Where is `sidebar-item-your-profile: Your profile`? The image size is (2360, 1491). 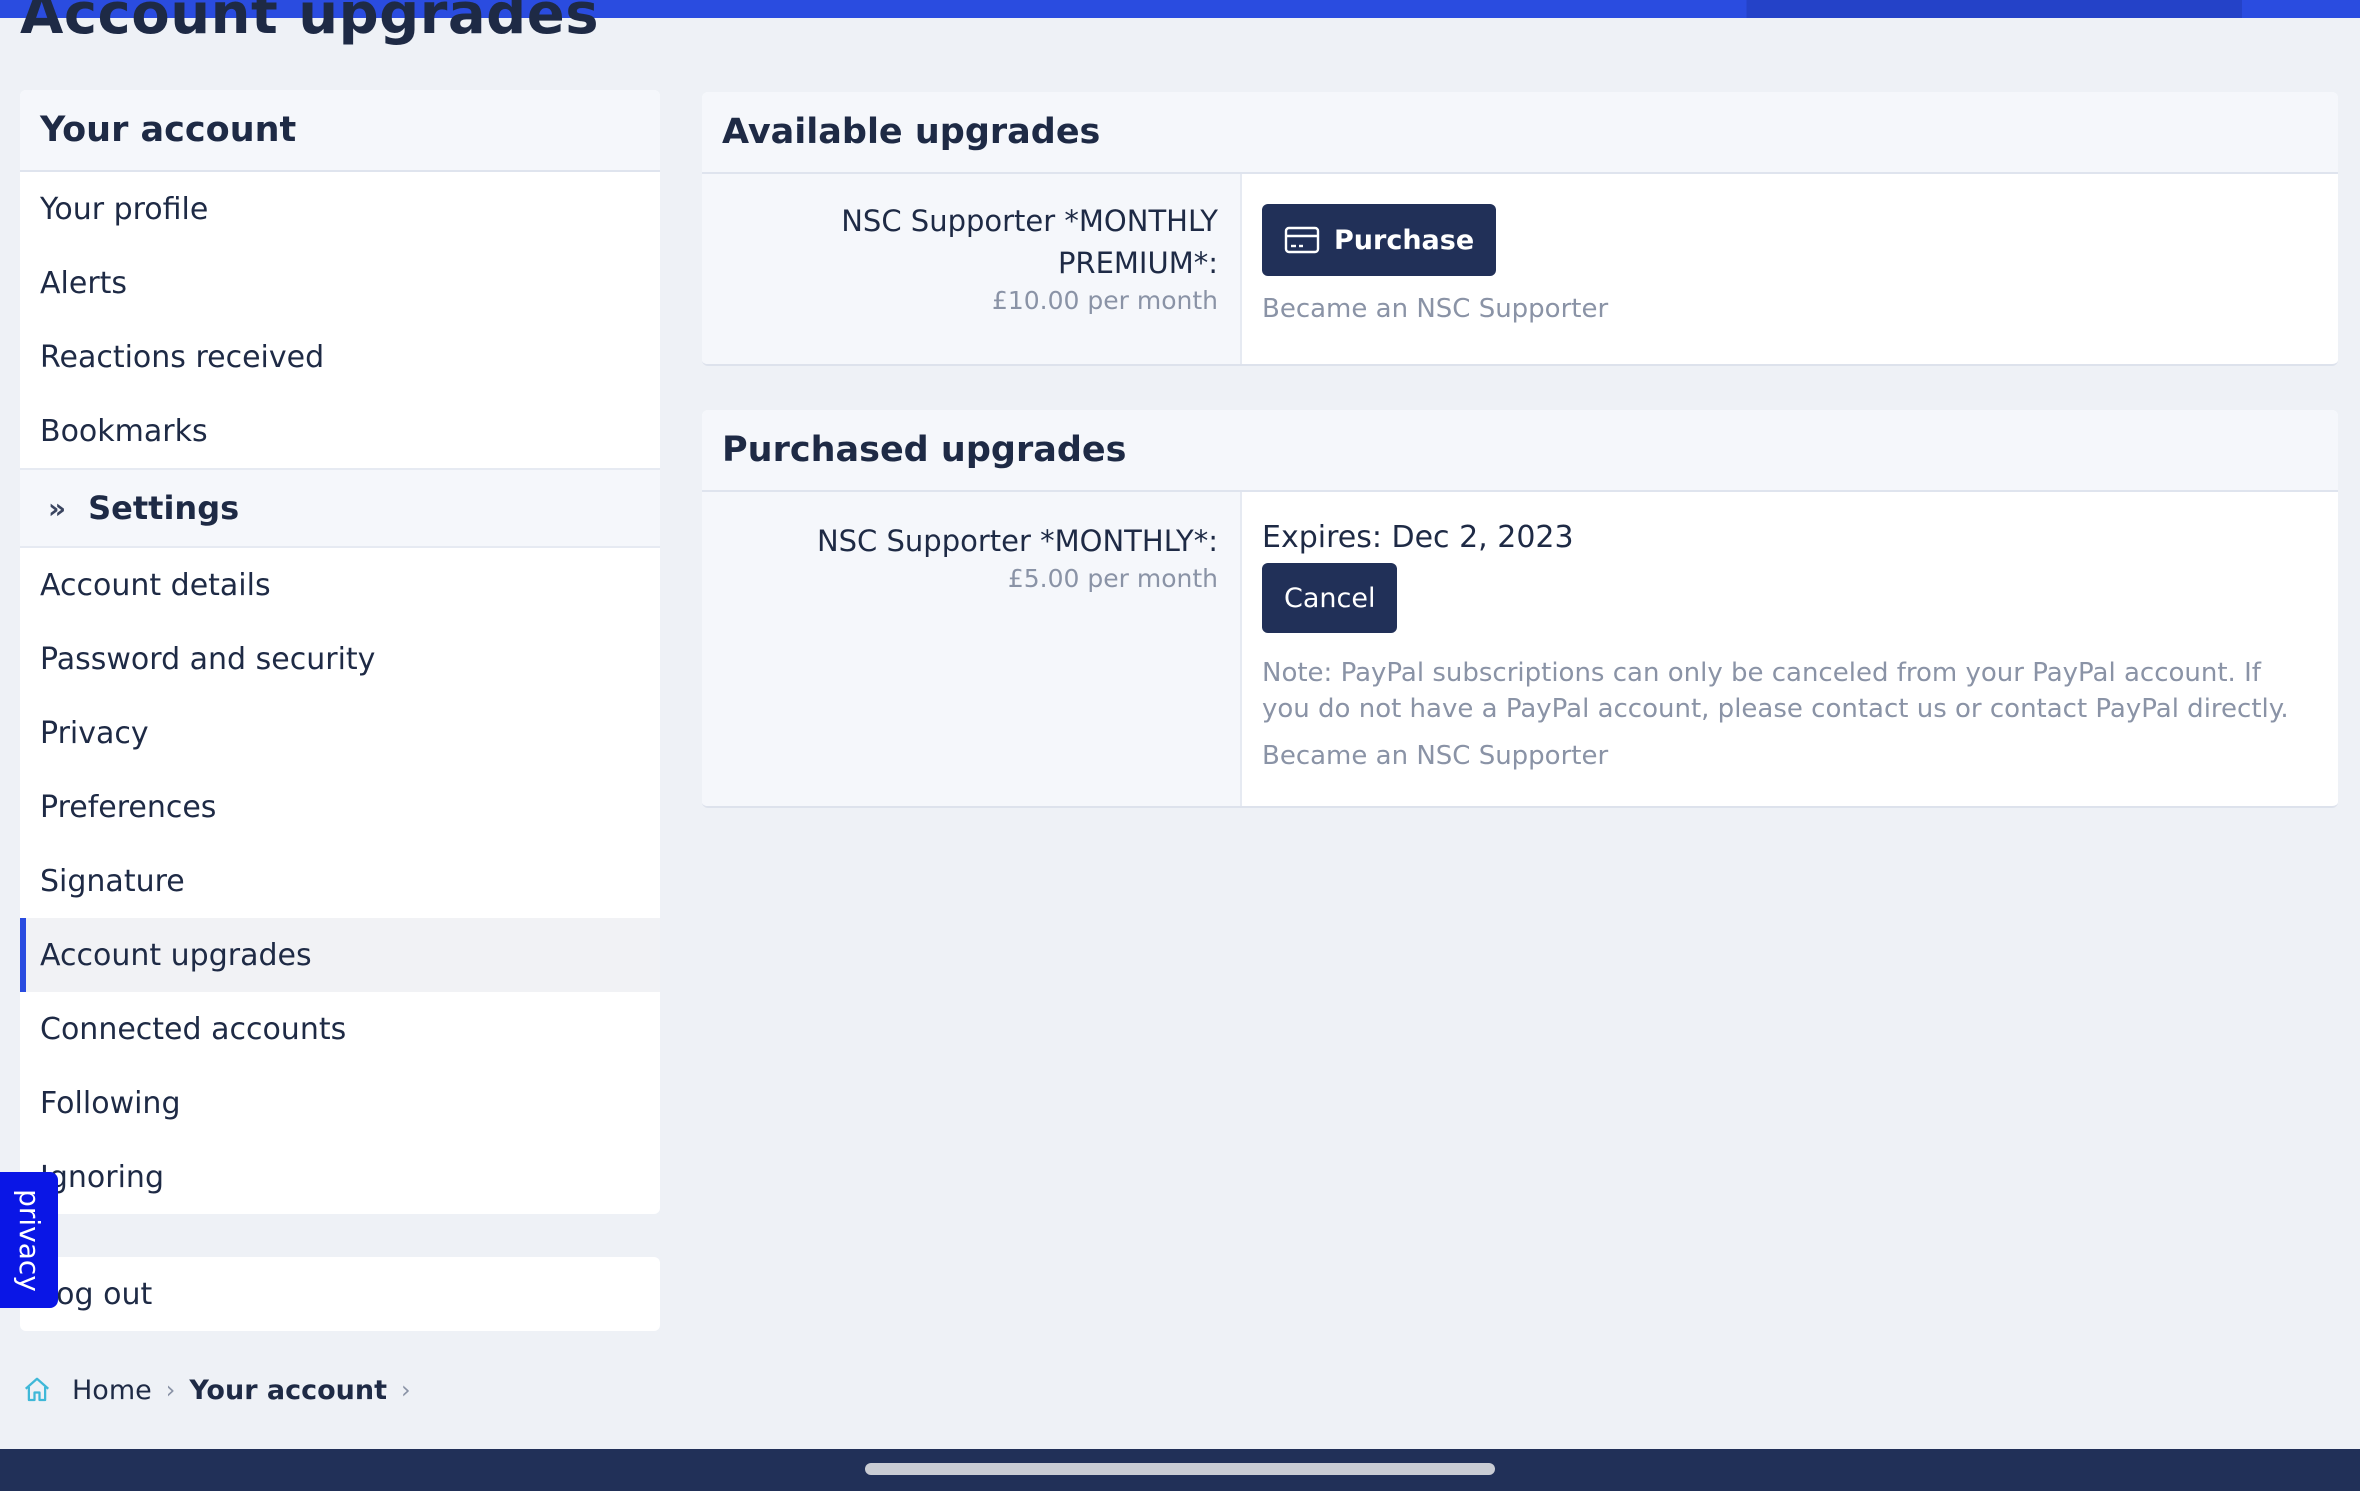 sidebar-item-your-profile: Your profile is located at coordinates (340, 209).